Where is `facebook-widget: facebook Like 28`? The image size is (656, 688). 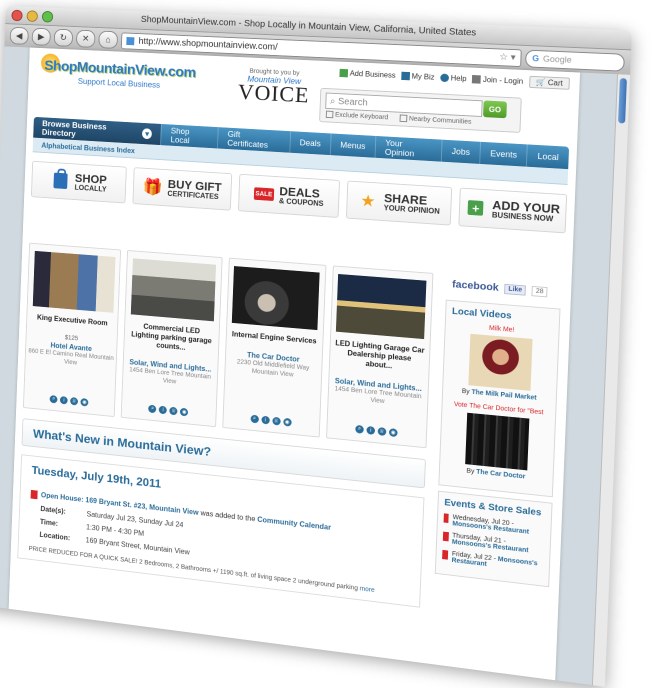 facebook-widget: facebook Like 28 is located at coordinates (504, 288).